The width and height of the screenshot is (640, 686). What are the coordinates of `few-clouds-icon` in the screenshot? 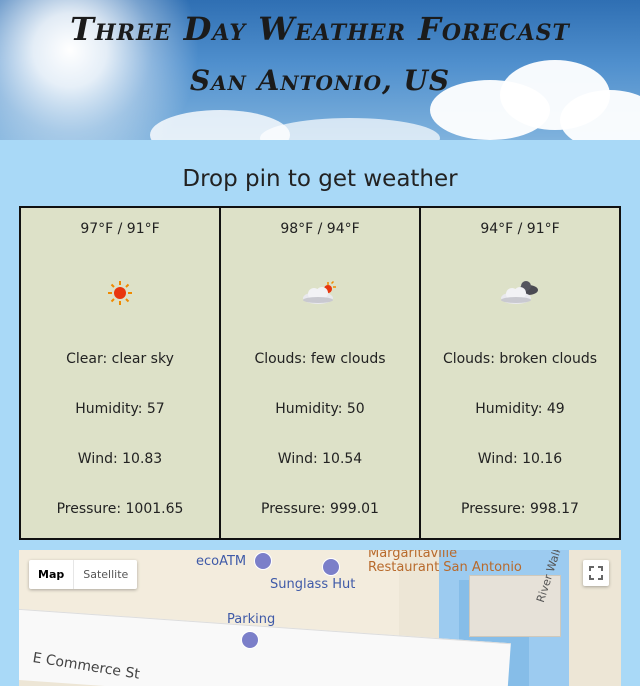 It's located at (320, 293).